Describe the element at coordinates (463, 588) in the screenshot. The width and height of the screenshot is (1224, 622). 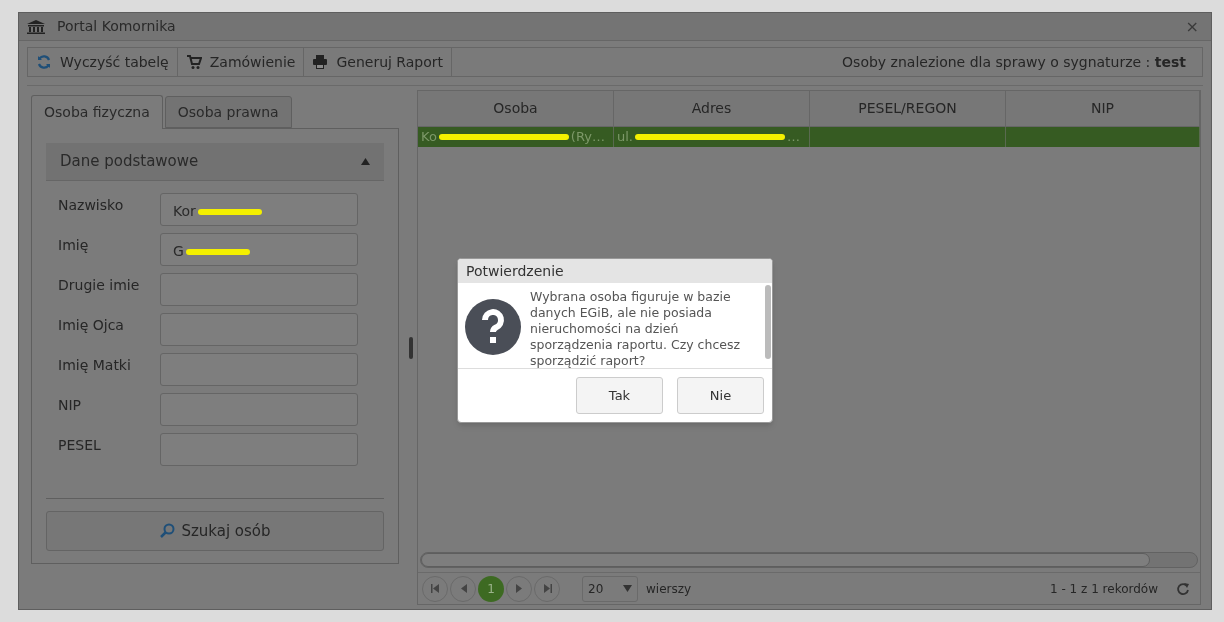
I see `triangle-left-icon` at that location.